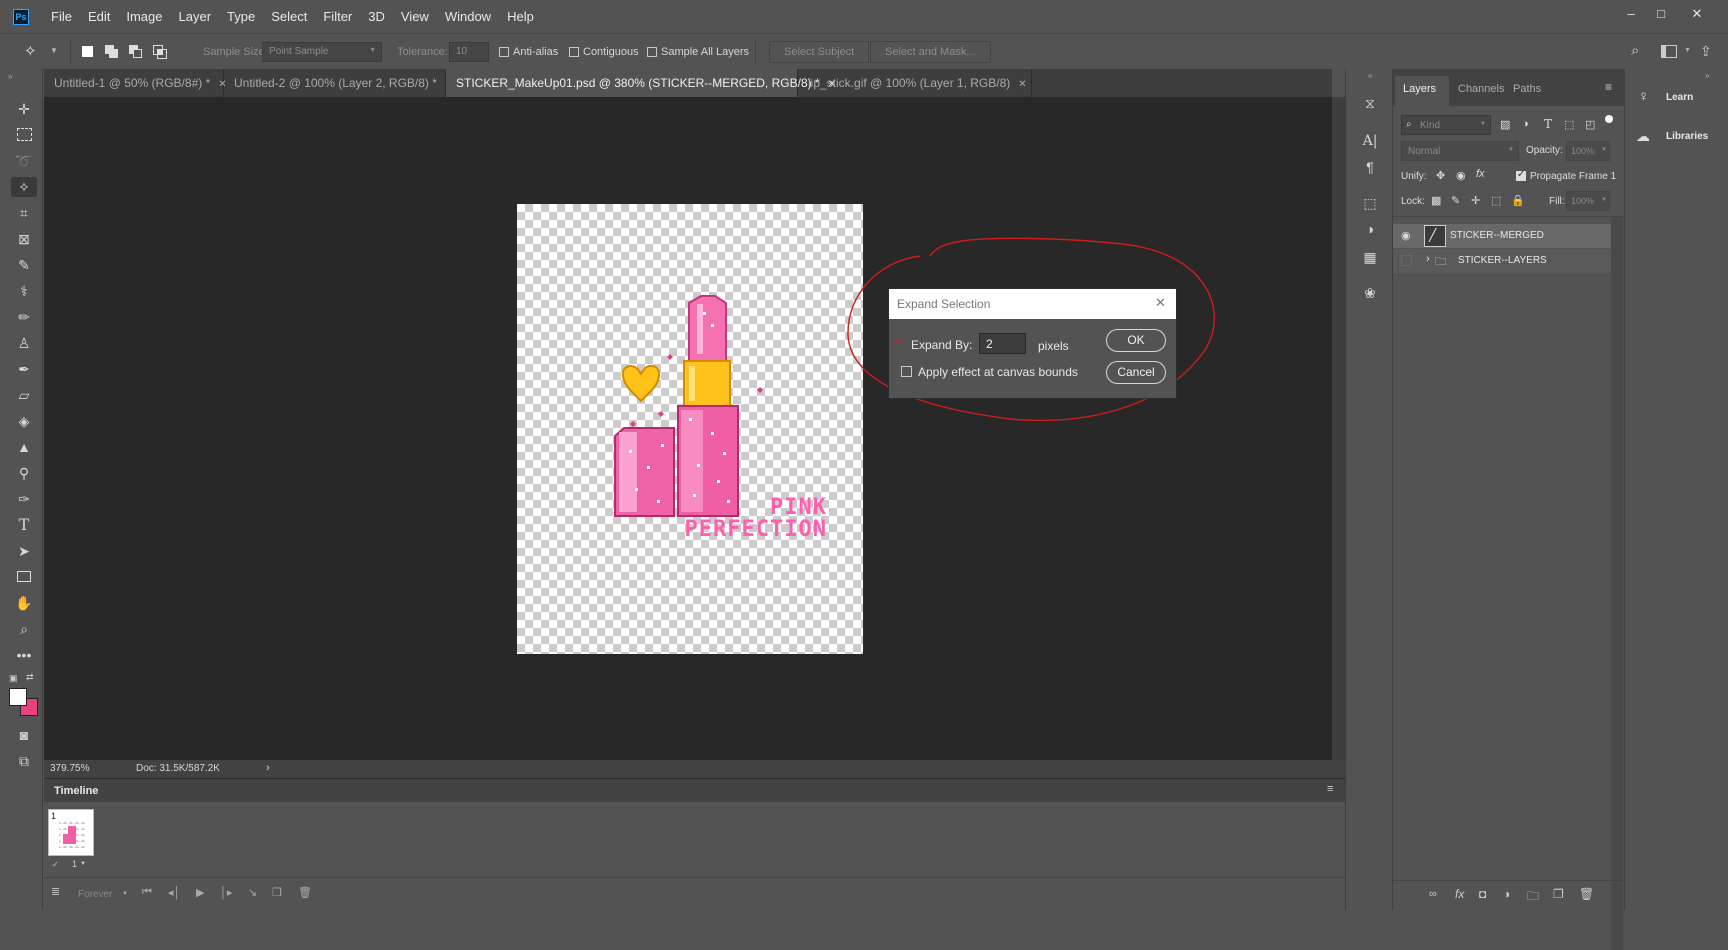 The image size is (1728, 950). I want to click on ok-button: OK, so click(1136, 340).